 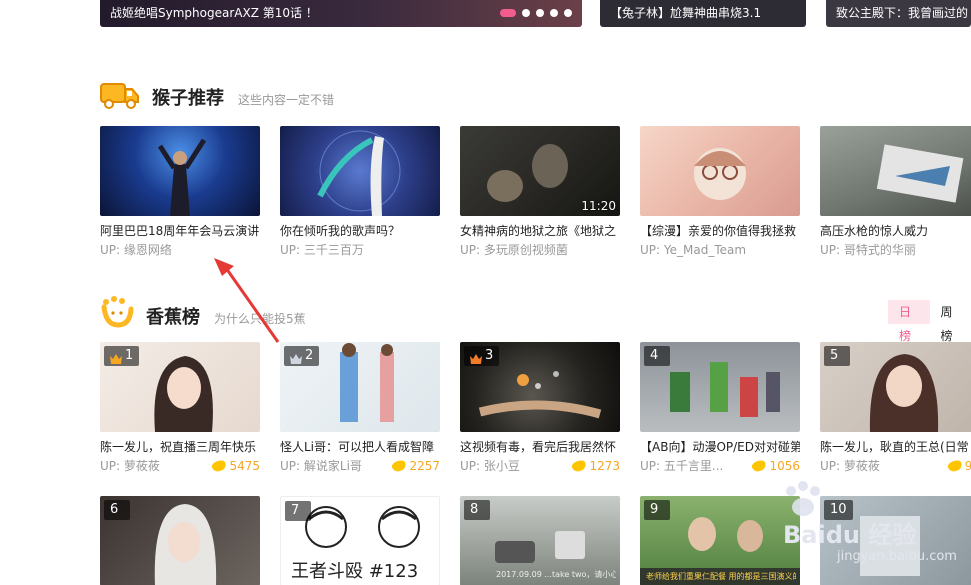 I want to click on rank-badge: 10, so click(x=838, y=510).